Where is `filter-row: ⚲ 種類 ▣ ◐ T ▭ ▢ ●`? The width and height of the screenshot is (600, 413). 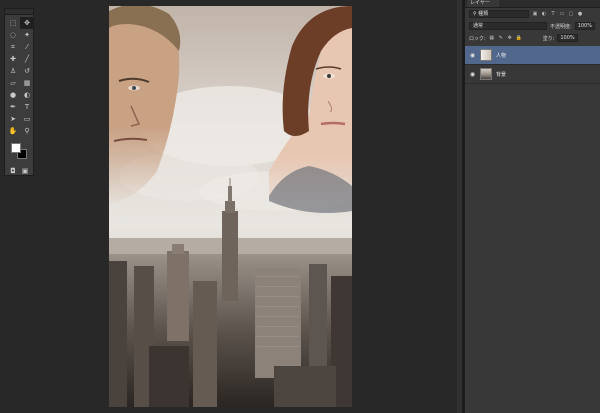 filter-row: ⚲ 種類 ▣ ◐ T ▭ ▢ ● is located at coordinates (532, 14).